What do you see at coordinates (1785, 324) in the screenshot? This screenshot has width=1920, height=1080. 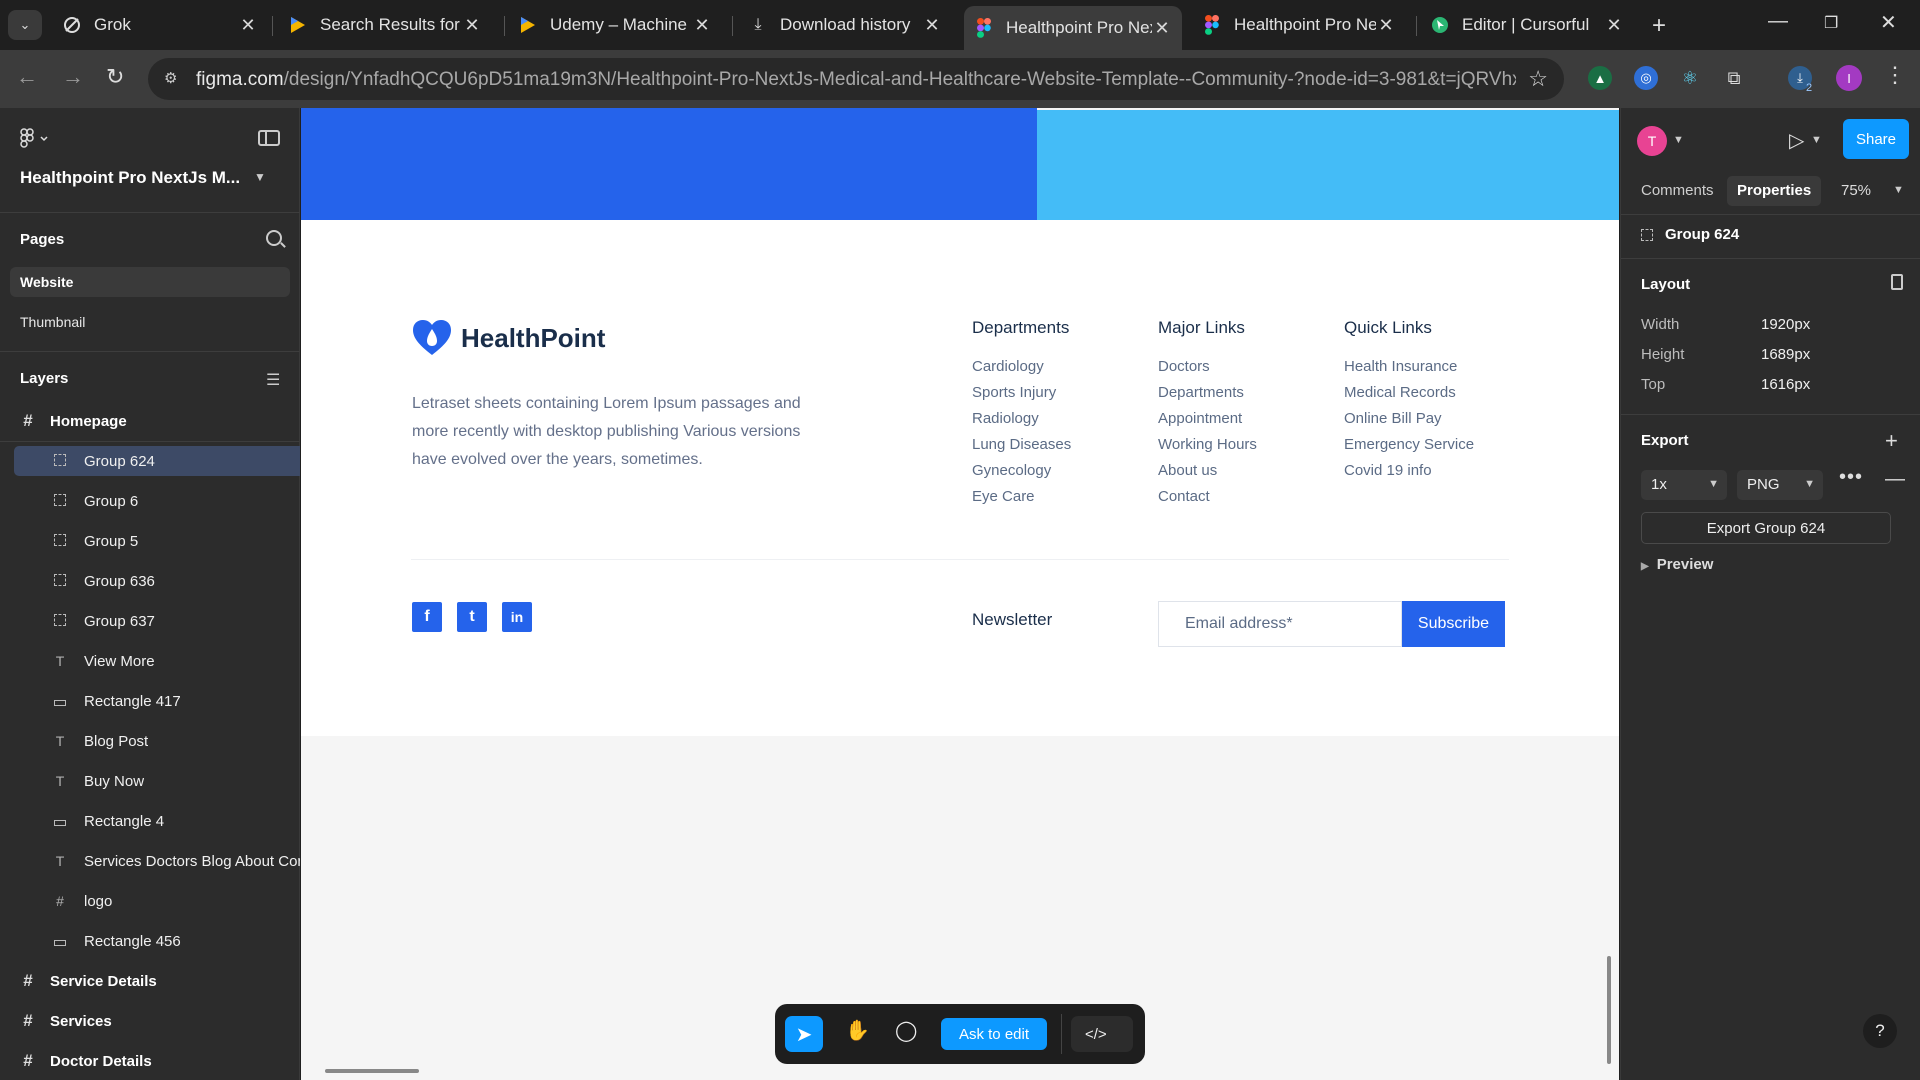 I see `width-value: 1920px` at bounding box center [1785, 324].